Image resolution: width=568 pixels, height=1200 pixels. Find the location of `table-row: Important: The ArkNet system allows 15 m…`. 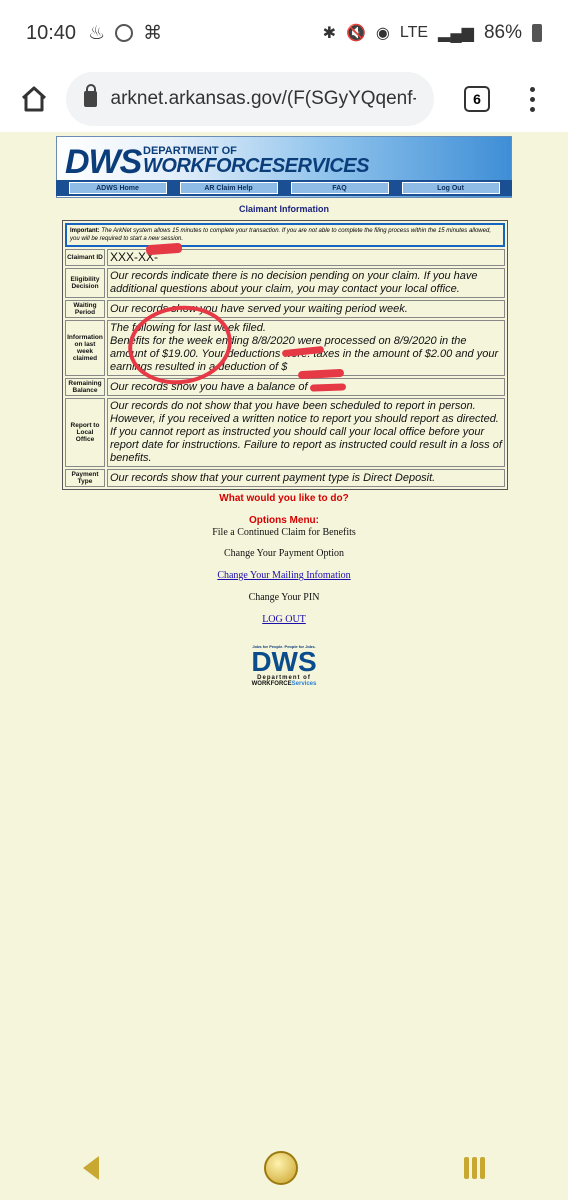

table-row: Important: The ArkNet system allows 15 m… is located at coordinates (285, 235).